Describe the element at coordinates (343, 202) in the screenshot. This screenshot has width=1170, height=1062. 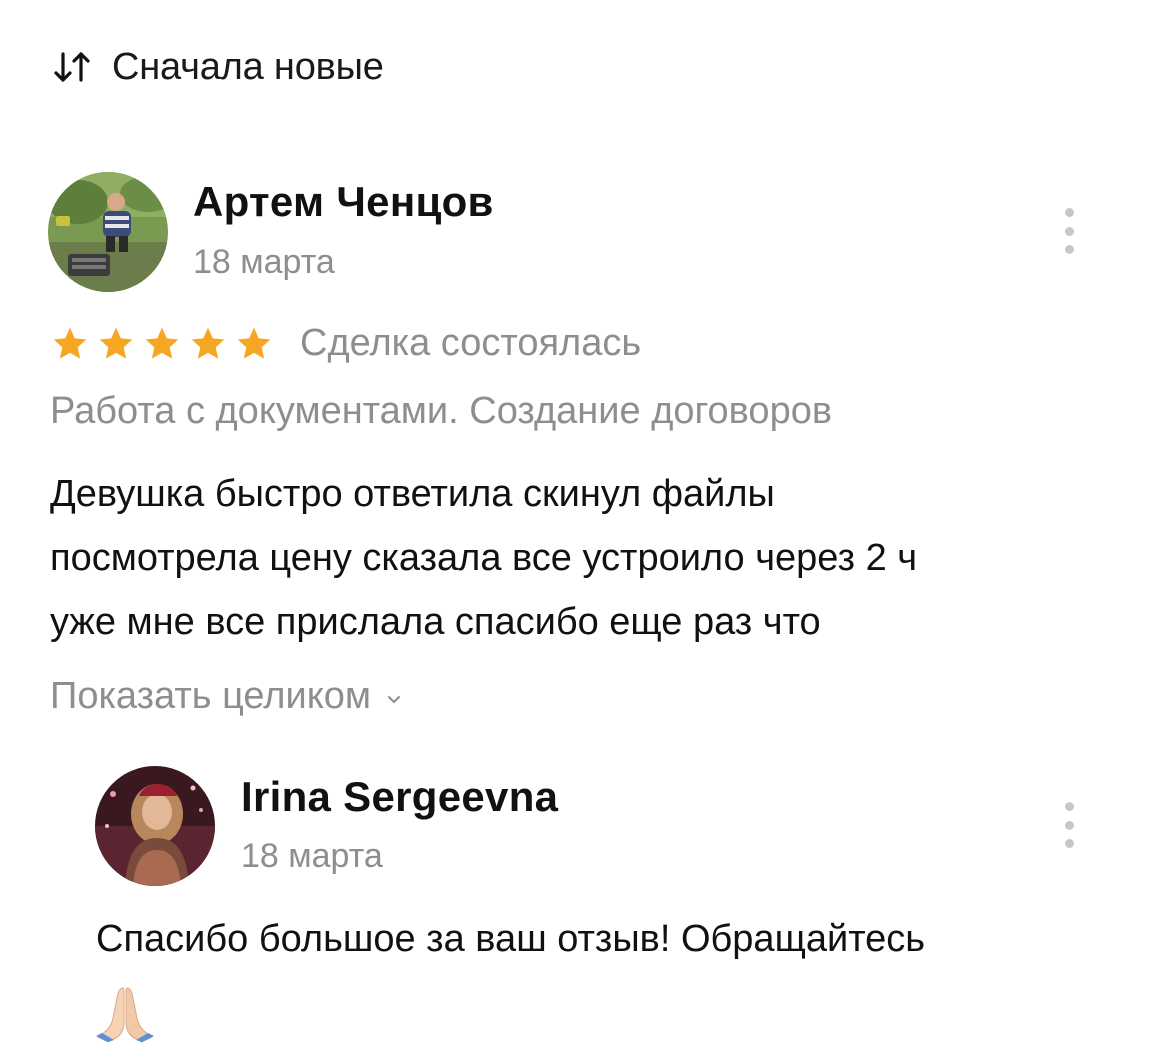
I see `reviewer-name: Артем Ченцов` at that location.